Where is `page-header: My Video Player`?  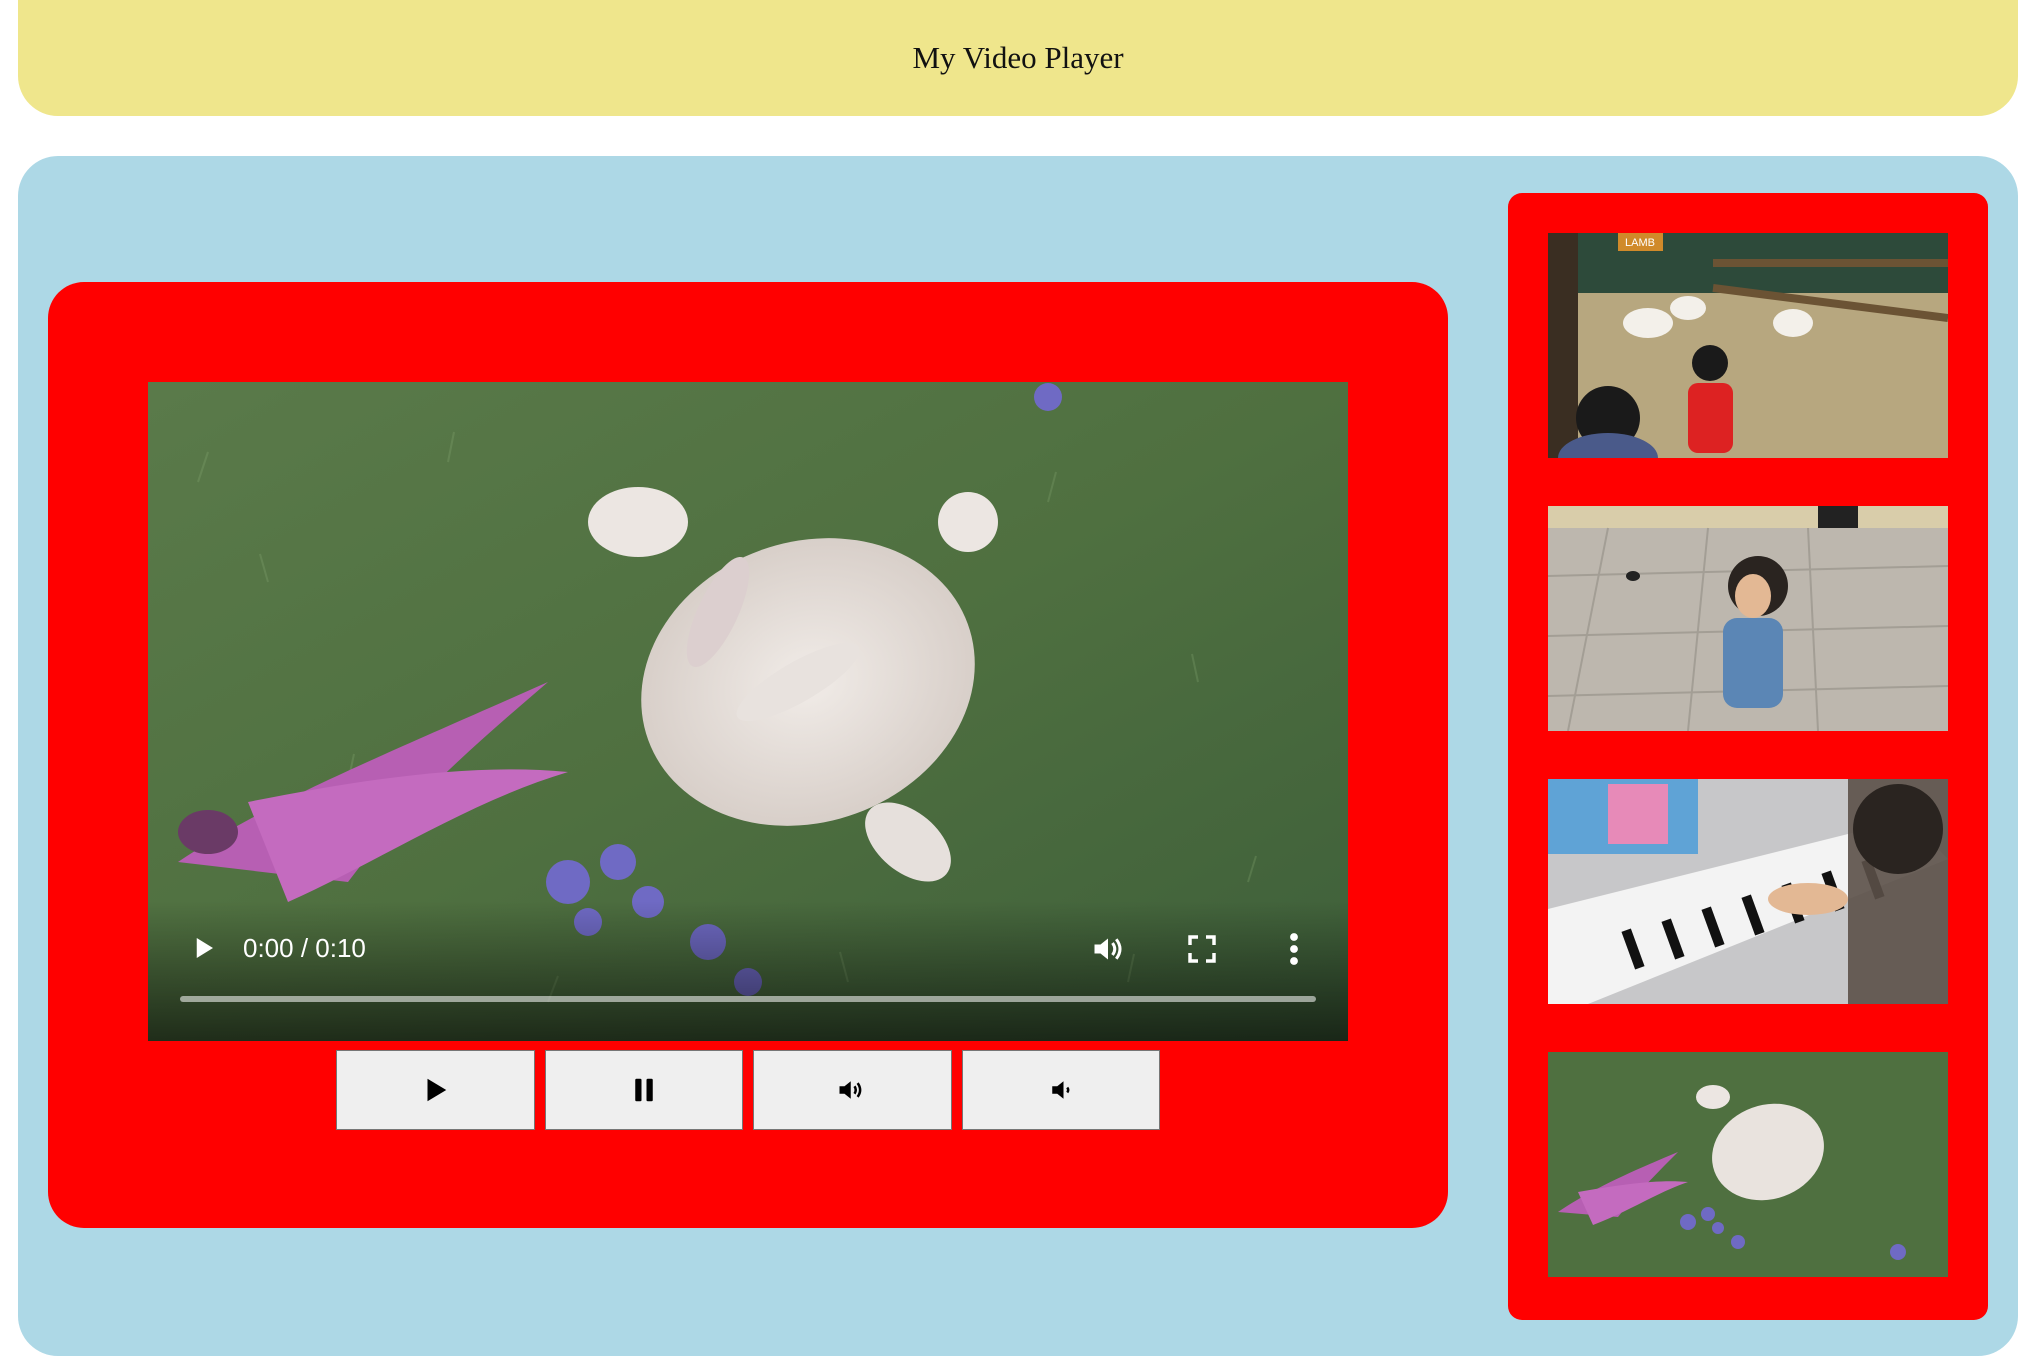
page-header: My Video Player is located at coordinates (1018, 58).